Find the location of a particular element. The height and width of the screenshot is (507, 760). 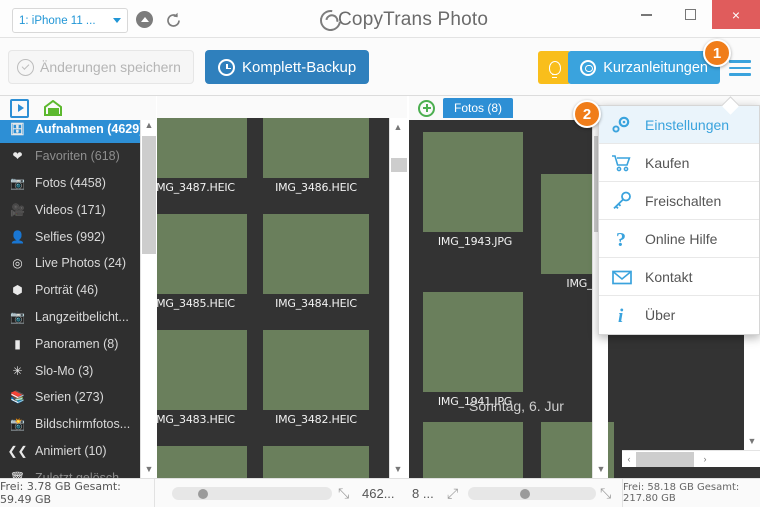

photo-filename: IMG_3484.HEIC is located at coordinates (316, 303).